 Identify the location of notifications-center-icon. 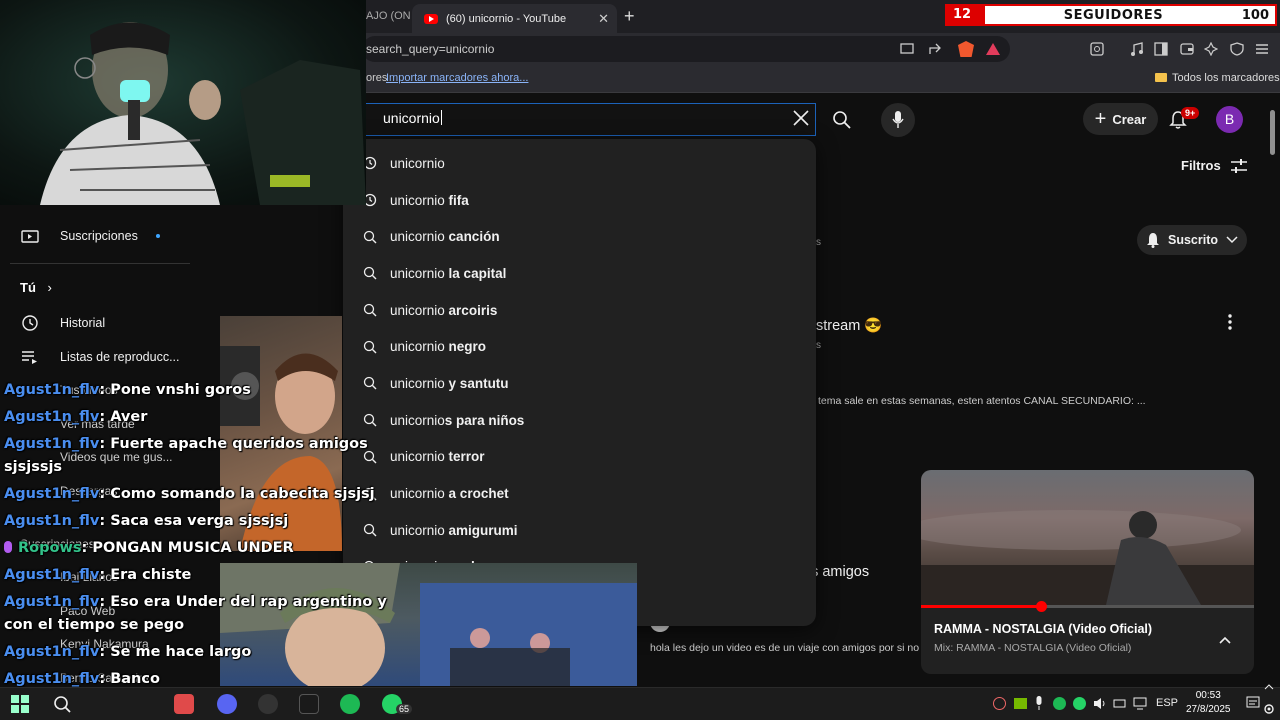
(1253, 702).